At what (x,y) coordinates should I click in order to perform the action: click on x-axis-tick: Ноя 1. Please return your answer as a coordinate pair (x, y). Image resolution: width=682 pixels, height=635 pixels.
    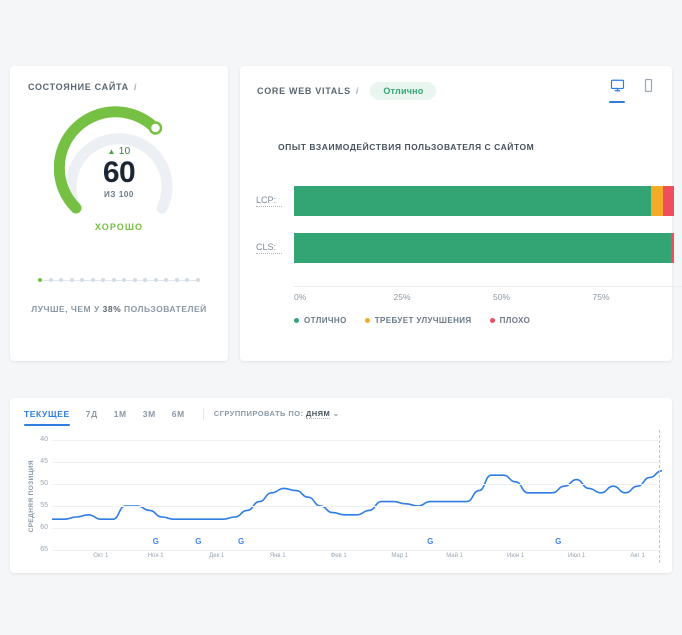
    Looking at the image, I should click on (155, 556).